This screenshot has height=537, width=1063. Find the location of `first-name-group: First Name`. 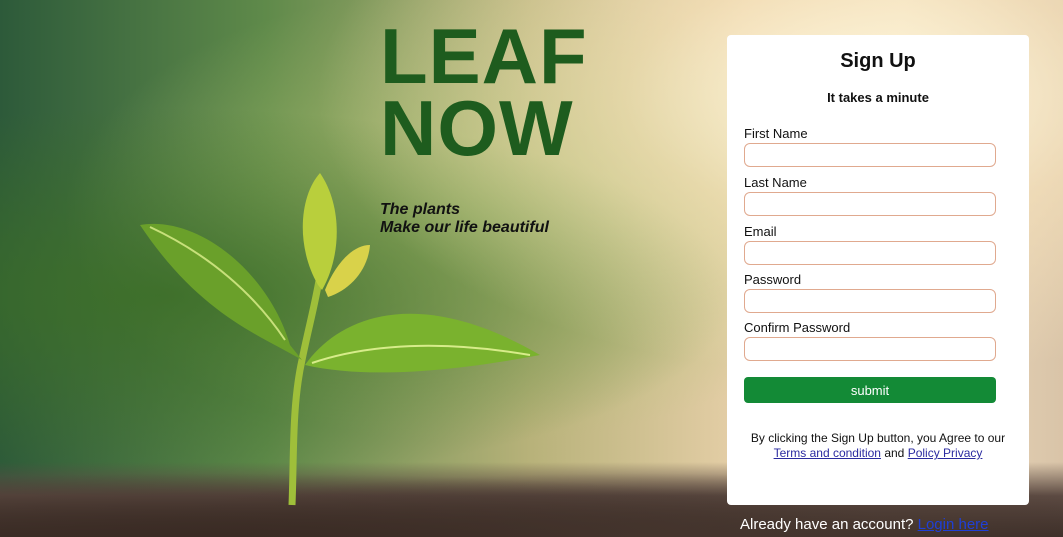

first-name-group: First Name is located at coordinates (870, 146).